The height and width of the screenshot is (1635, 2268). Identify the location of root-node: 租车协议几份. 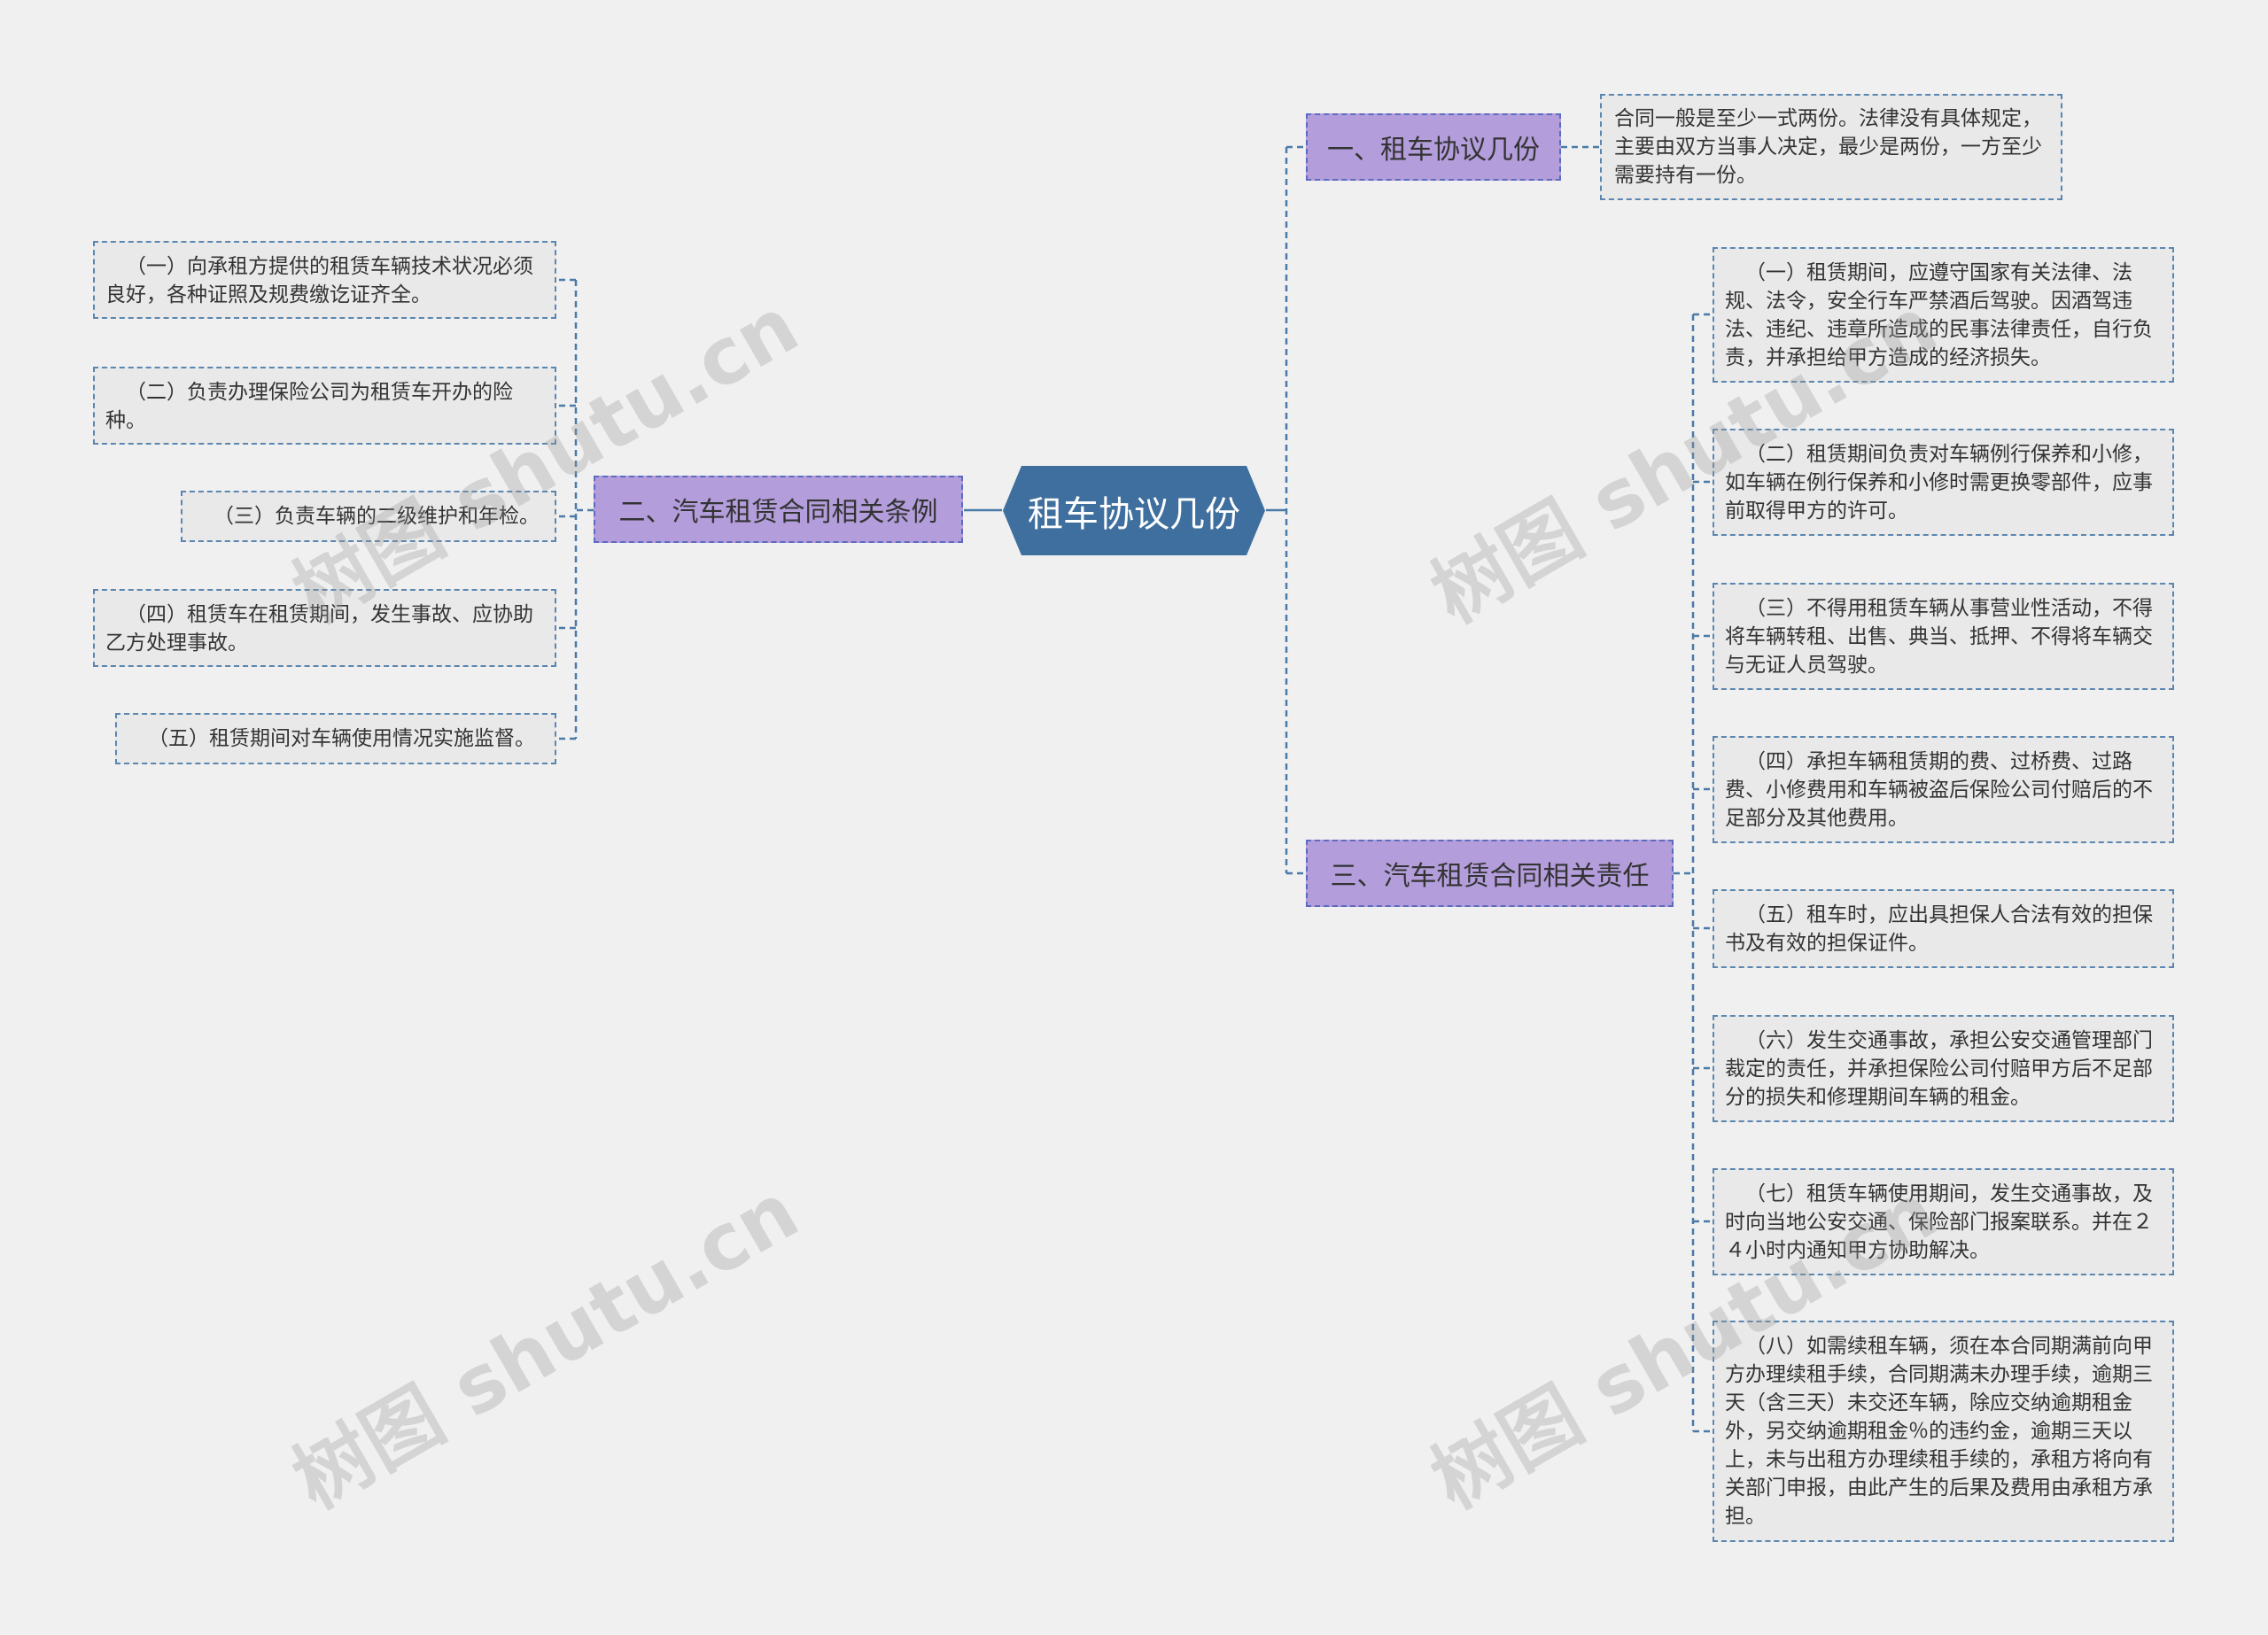
(1134, 510).